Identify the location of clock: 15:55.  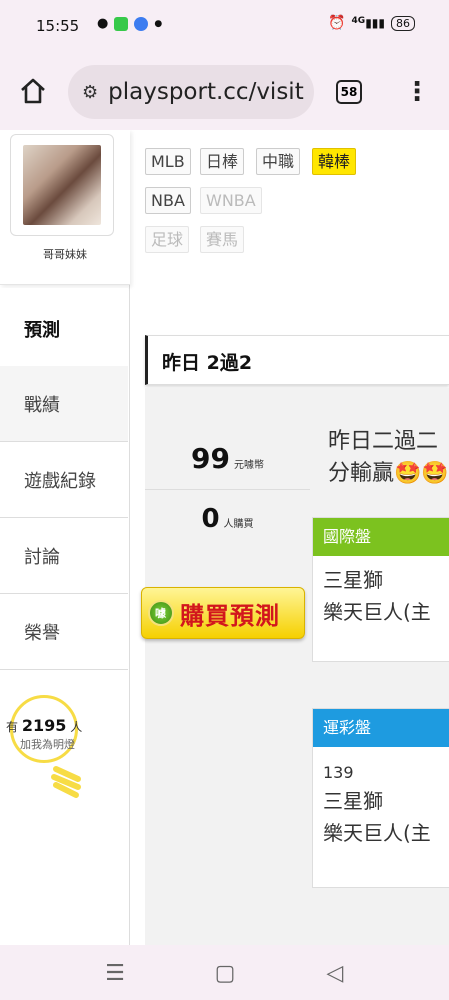
(58, 26).